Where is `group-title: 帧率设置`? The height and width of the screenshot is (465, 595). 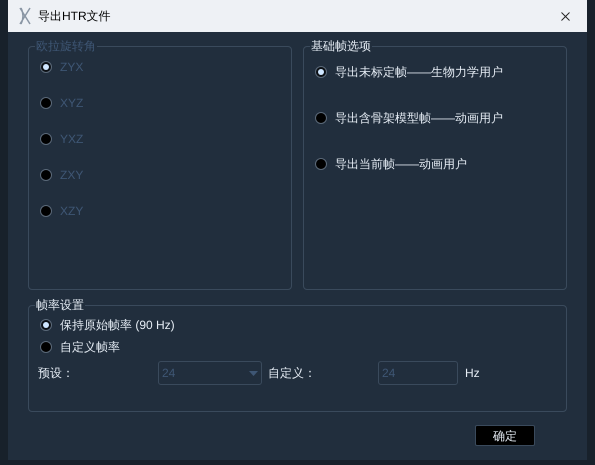 group-title: 帧率设置 is located at coordinates (60, 305).